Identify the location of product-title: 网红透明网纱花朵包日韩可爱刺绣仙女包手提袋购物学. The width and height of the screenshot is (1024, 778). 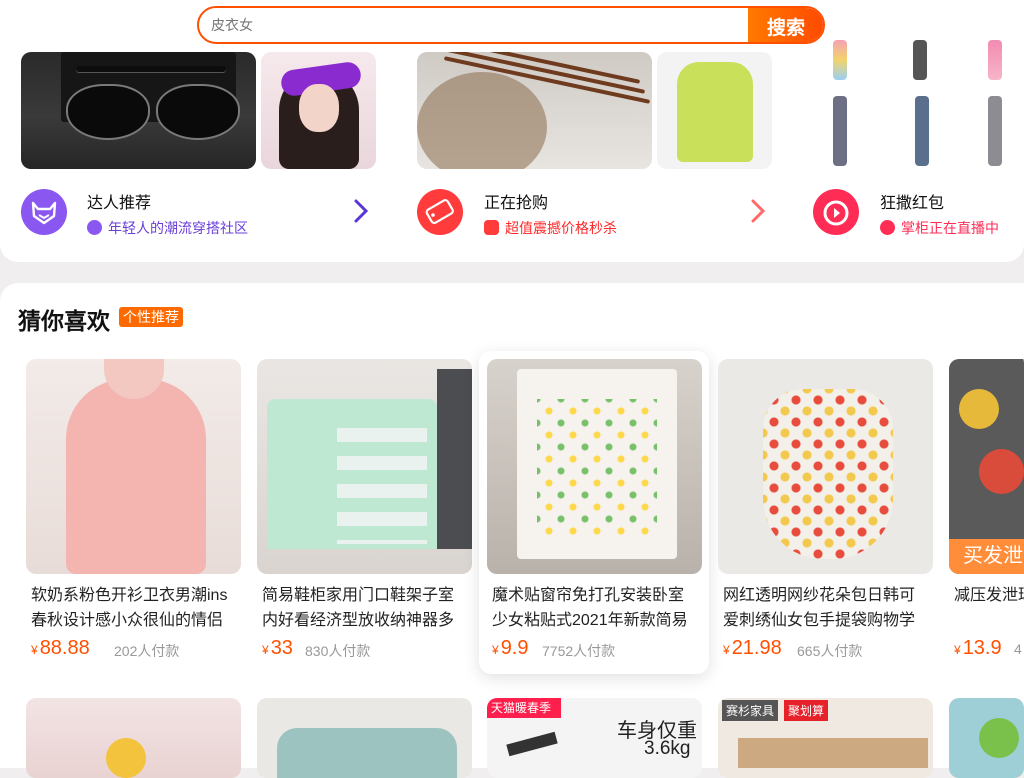
(825, 608).